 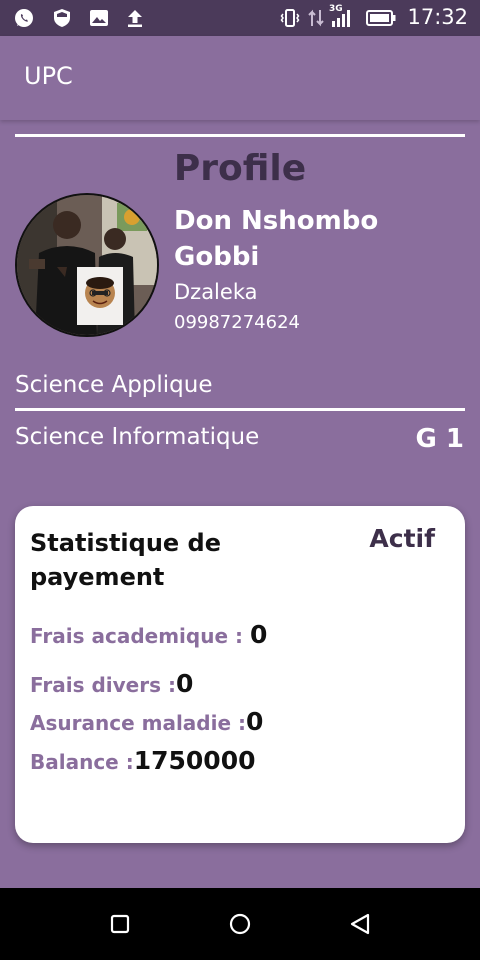 I want to click on stat-row-balance: Balance :1750000, so click(x=142, y=760).